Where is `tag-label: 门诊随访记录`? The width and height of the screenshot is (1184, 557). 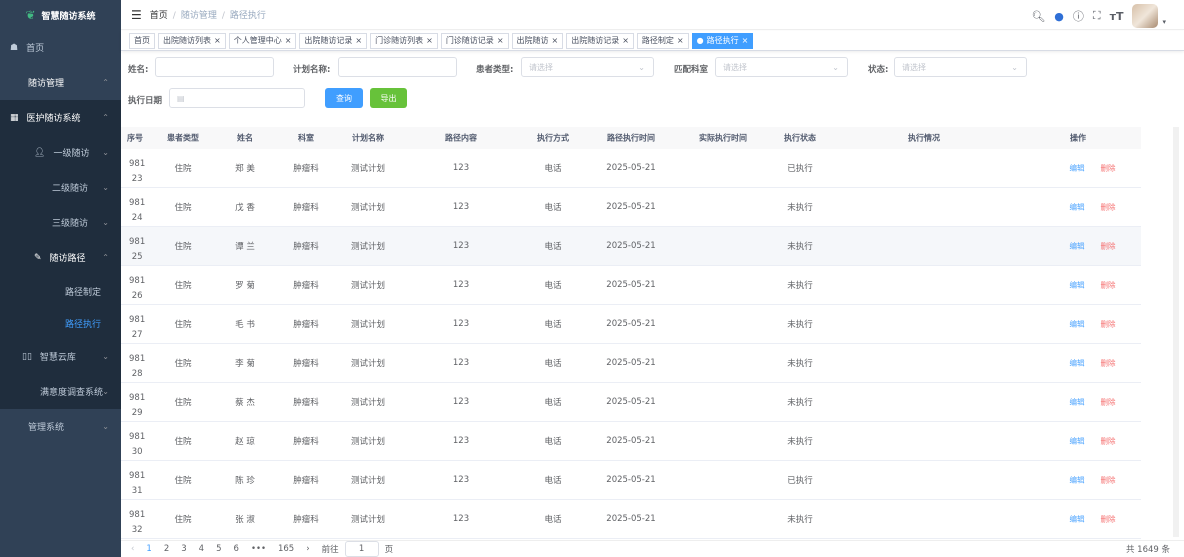
tag-label: 门诊随访记录 is located at coordinates (469, 40).